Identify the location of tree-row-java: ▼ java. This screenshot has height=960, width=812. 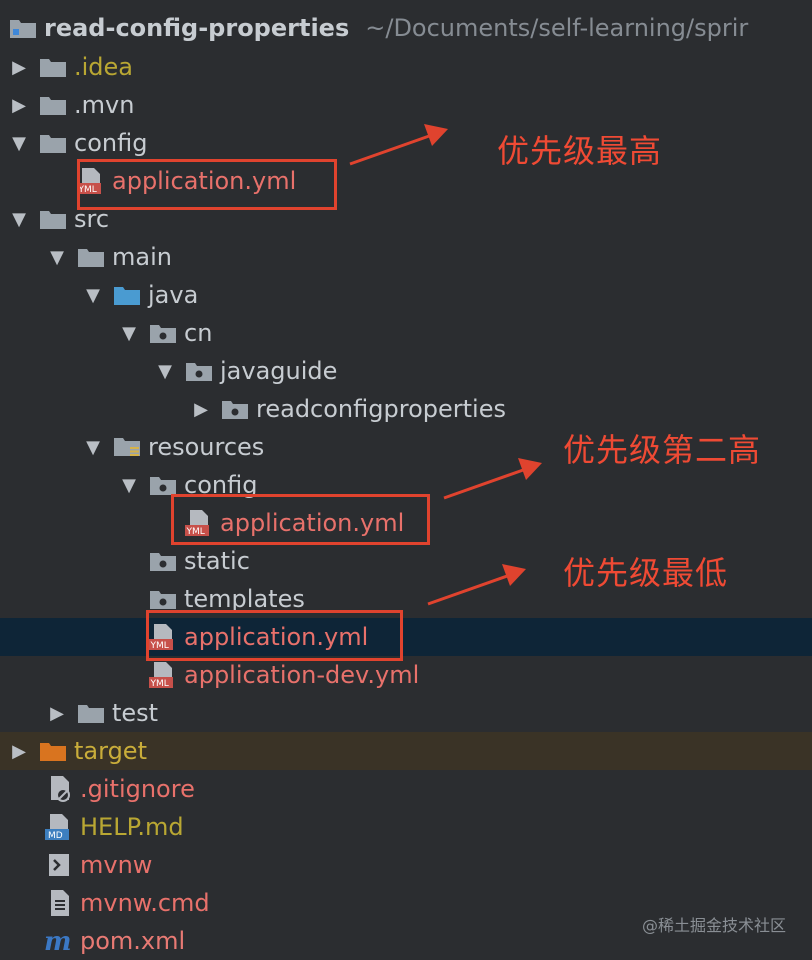
(406, 295).